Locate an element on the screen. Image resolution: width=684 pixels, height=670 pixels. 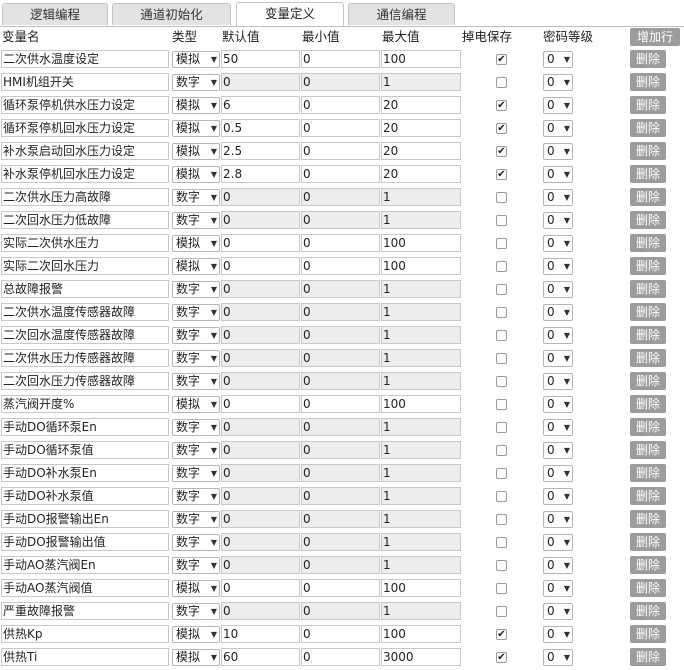
default-value-input: 2.5 is located at coordinates (260, 151).